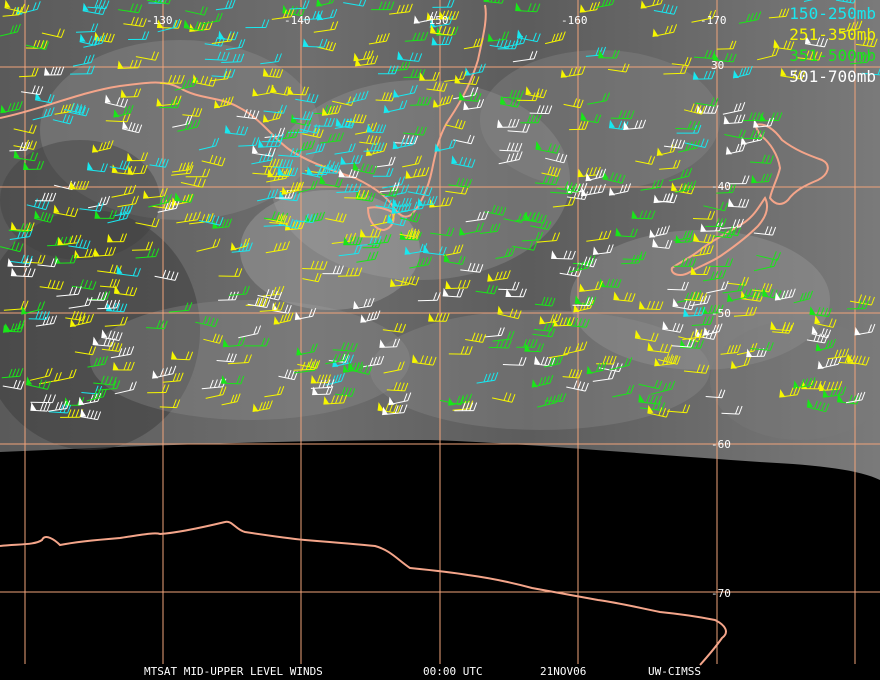  What do you see at coordinates (721, 186) in the screenshot?
I see `lat-label: -40` at bounding box center [721, 186].